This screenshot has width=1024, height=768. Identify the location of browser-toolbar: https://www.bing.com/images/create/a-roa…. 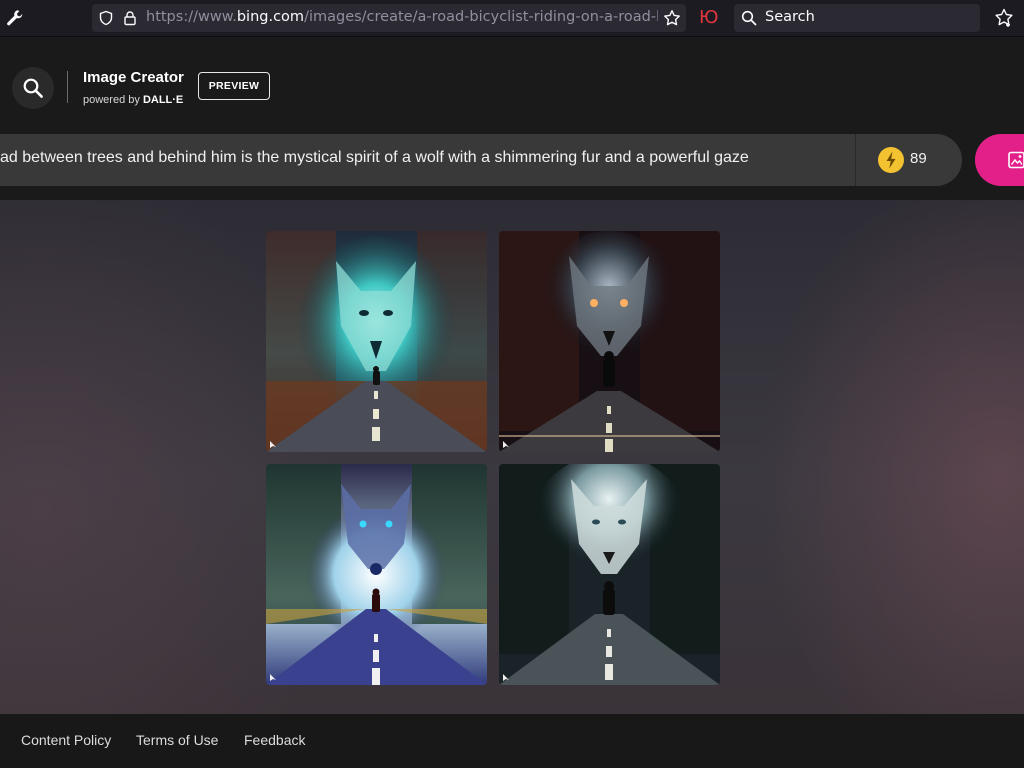
(512, 18).